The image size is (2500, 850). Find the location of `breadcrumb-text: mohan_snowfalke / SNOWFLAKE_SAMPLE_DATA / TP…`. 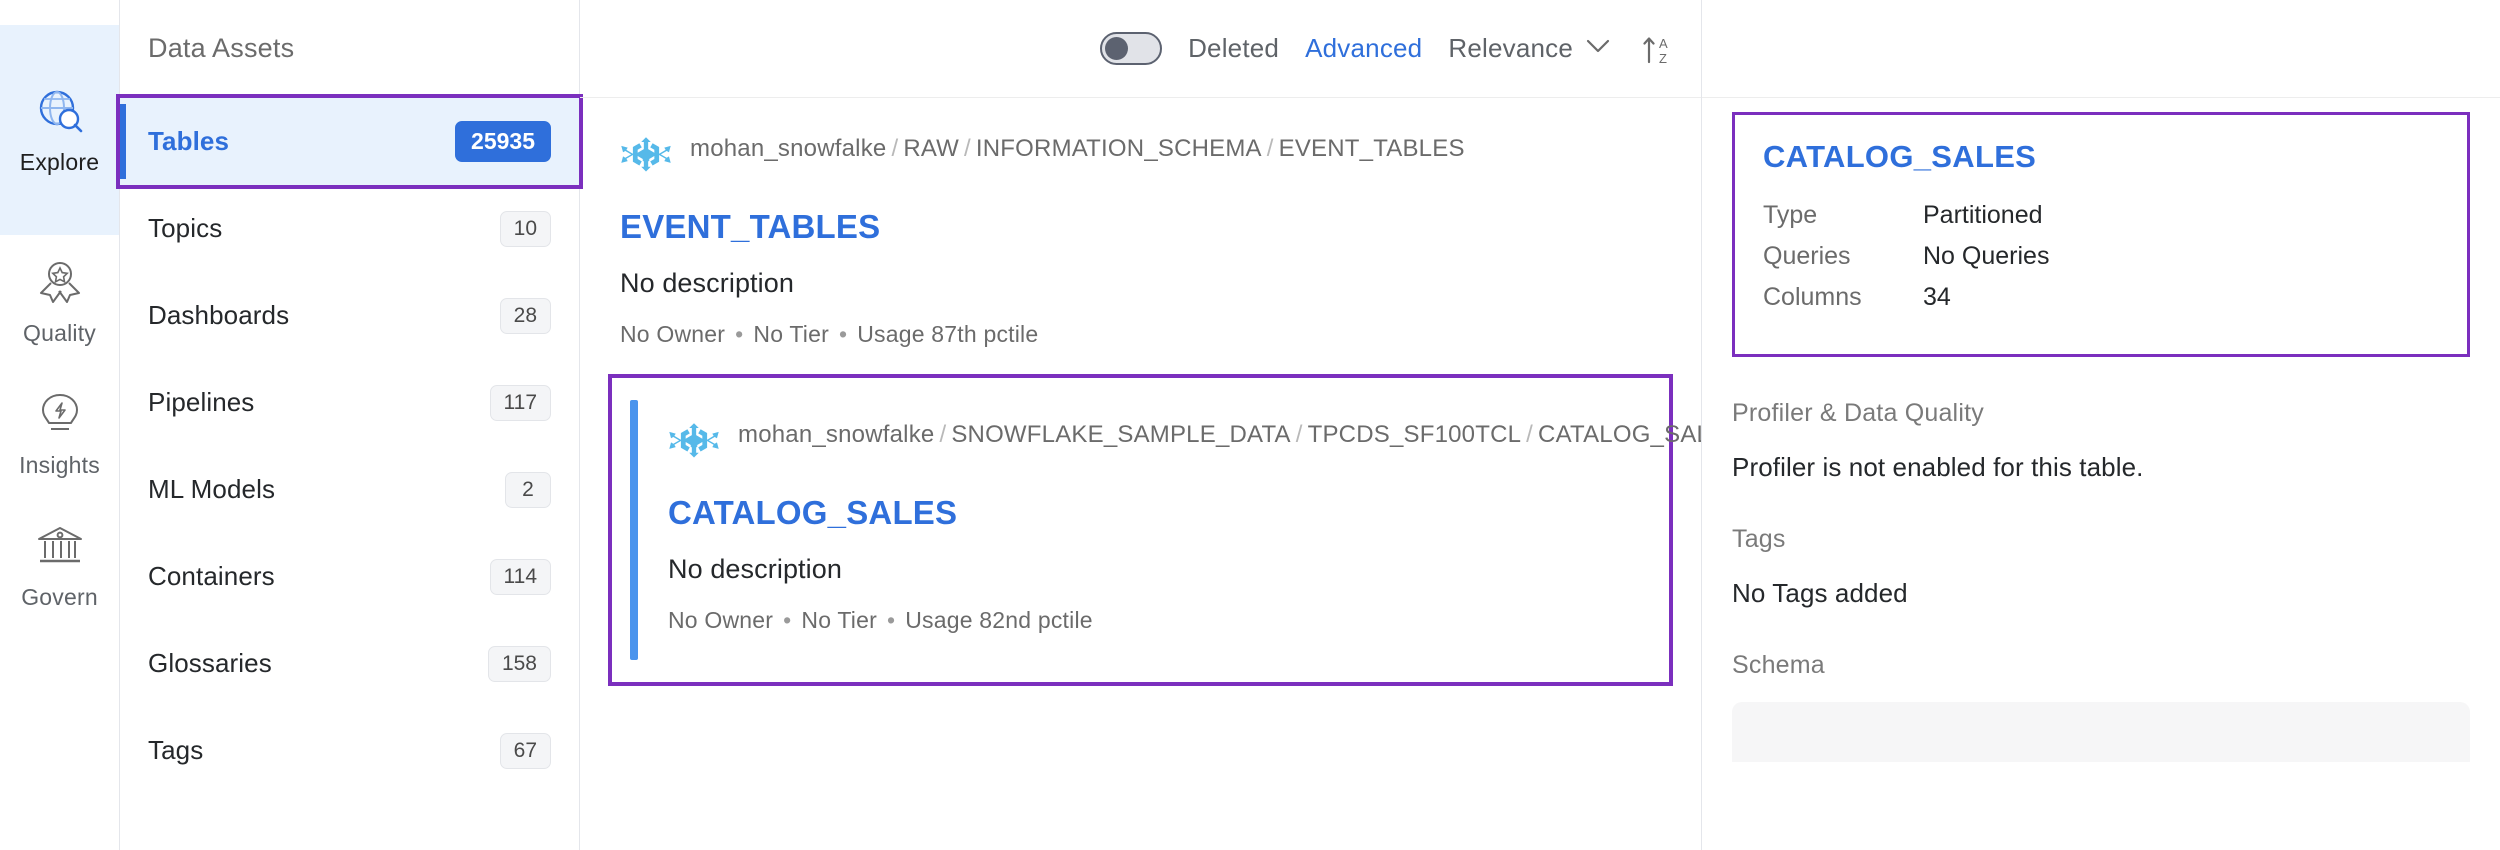

breadcrumb-text: mohan_snowfalke / SNOWFLAKE_SAMPLE_DATA / TP… is located at coordinates (1219, 435).